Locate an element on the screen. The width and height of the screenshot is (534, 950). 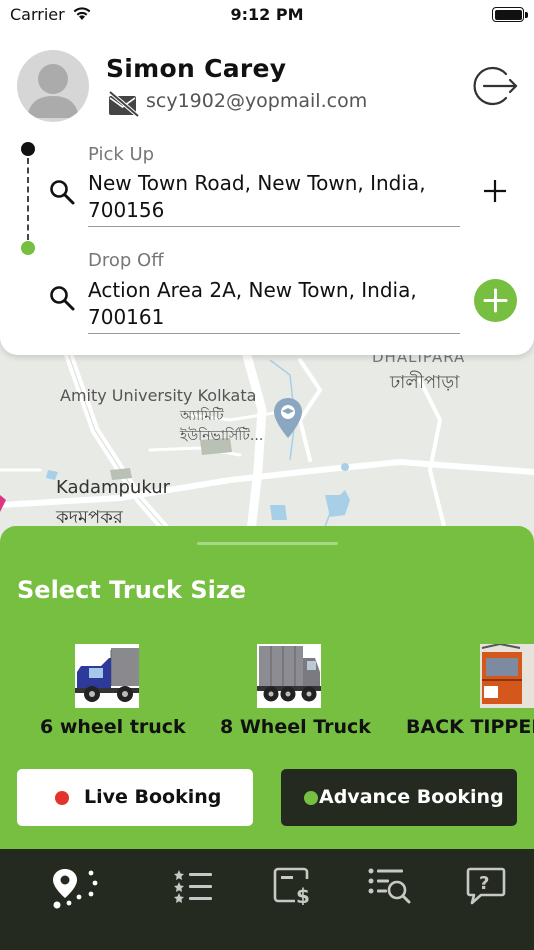
dropoff-address-input: Action Area 2A, New Town, India, 700161 is located at coordinates (274, 305).